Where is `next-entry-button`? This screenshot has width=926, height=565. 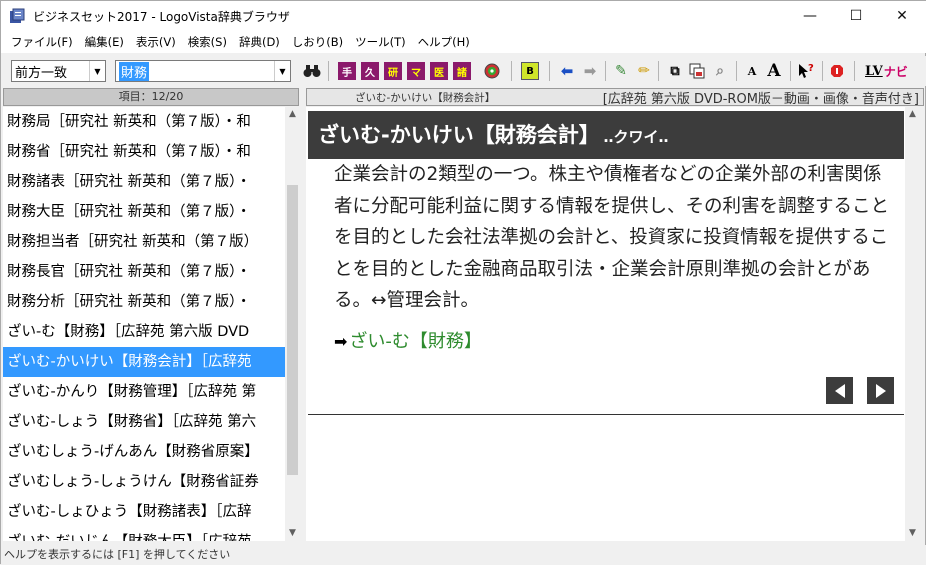
next-entry-button is located at coordinates (880, 390).